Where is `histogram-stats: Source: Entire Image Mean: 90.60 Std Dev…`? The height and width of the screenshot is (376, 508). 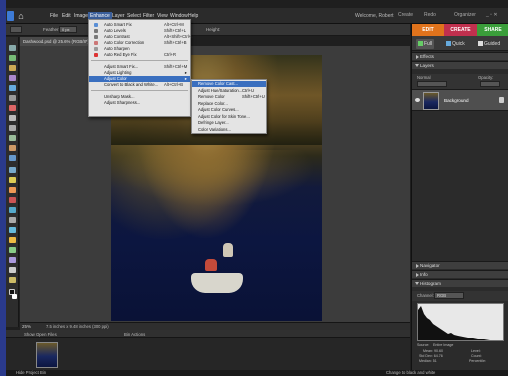 histogram-stats: Source: Entire Image Mean: 90.60 Std Dev… is located at coordinates (460, 356).